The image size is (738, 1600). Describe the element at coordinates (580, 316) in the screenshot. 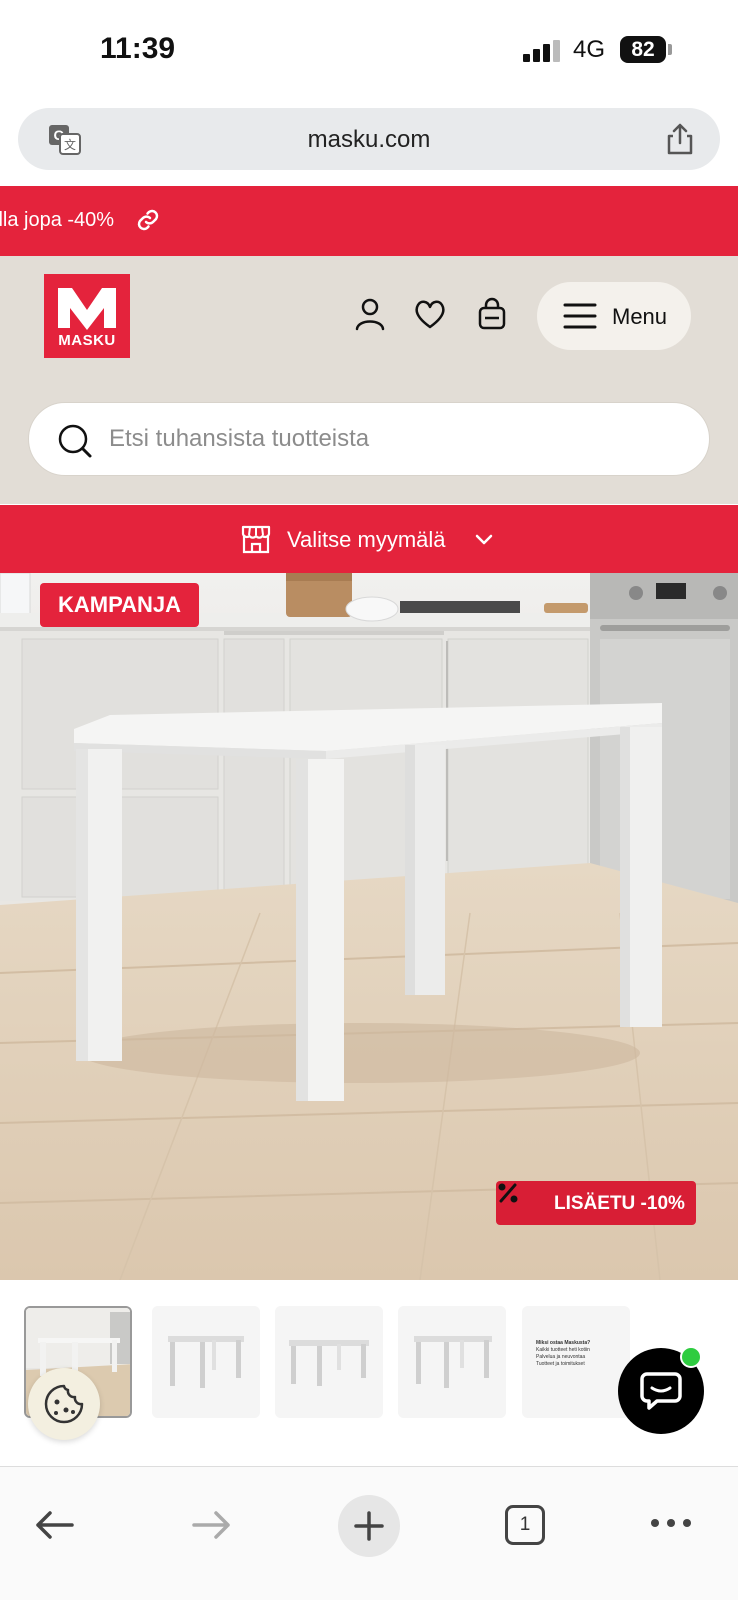

I see `hamburger-icon` at that location.